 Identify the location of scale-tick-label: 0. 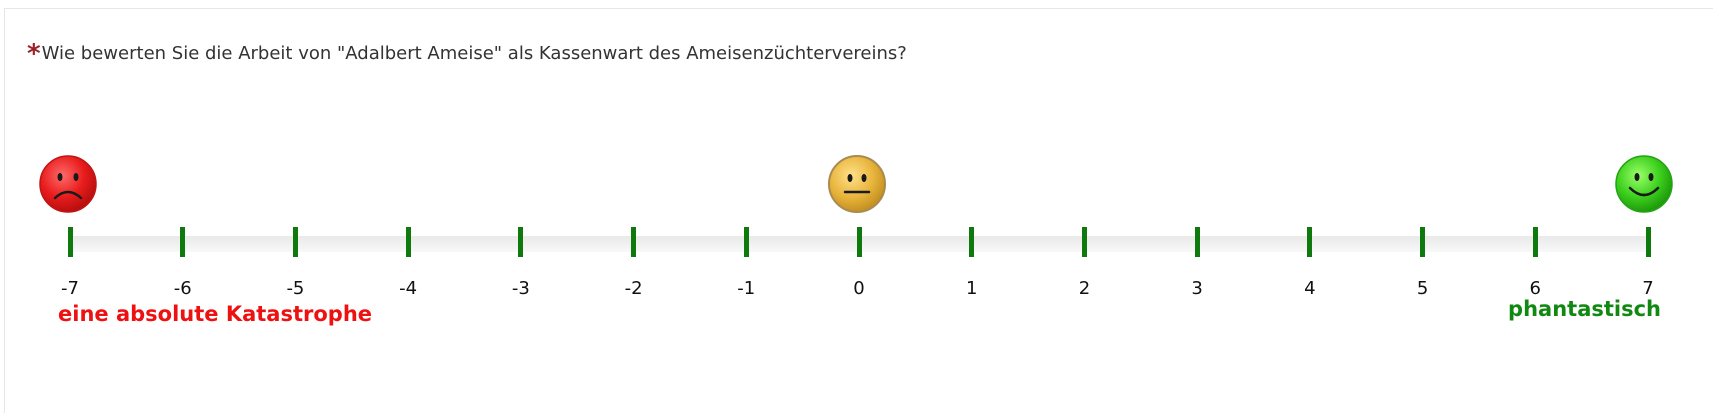
(859, 288).